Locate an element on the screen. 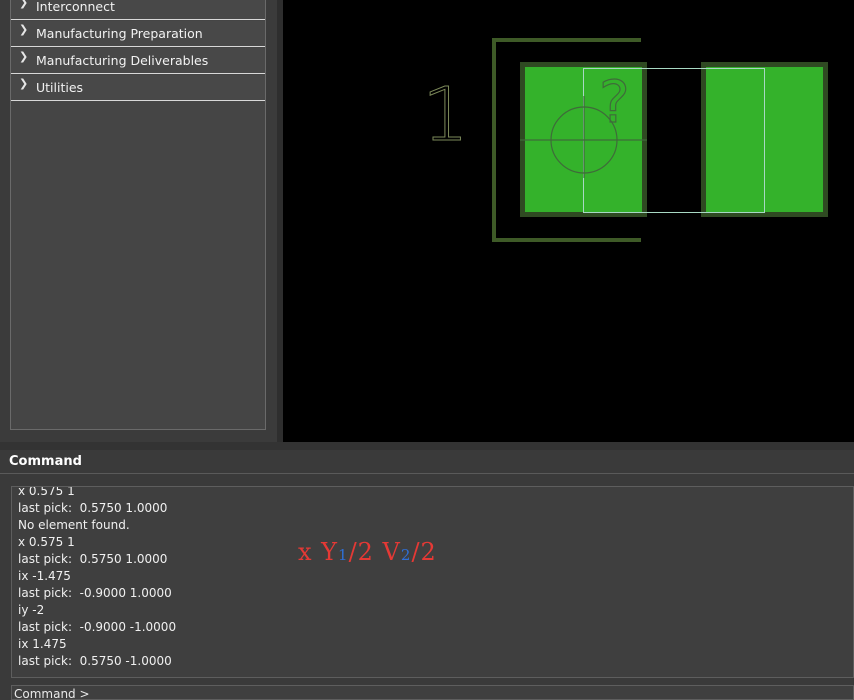 Image resolution: width=854 pixels, height=700 pixels. nav-item-manufacturing-preparation: ❯ Manufacturing Preparation is located at coordinates (138, 34).